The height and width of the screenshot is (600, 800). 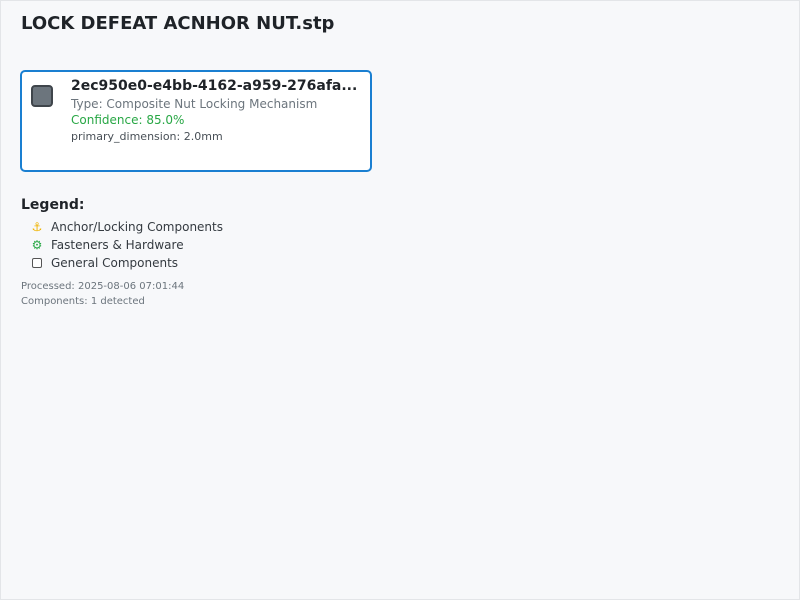 What do you see at coordinates (117, 245) in the screenshot?
I see `legend-item-label: Fasteners & Hardware` at bounding box center [117, 245].